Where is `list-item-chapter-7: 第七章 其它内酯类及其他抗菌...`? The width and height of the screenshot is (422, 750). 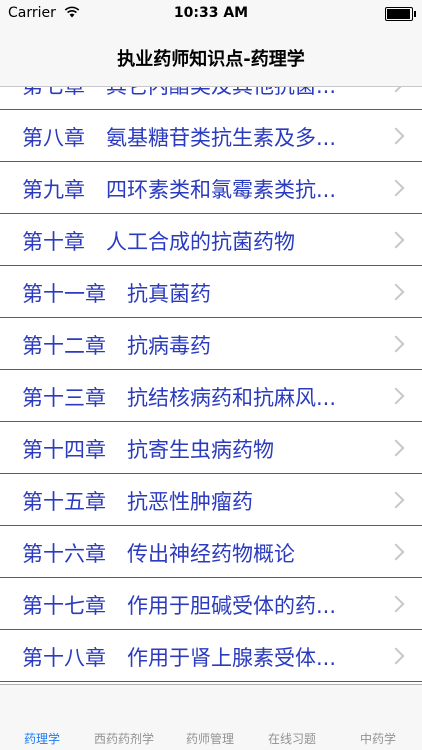
list-item-chapter-7: 第七章 其它内酯类及其他抗菌... is located at coordinates (211, 98).